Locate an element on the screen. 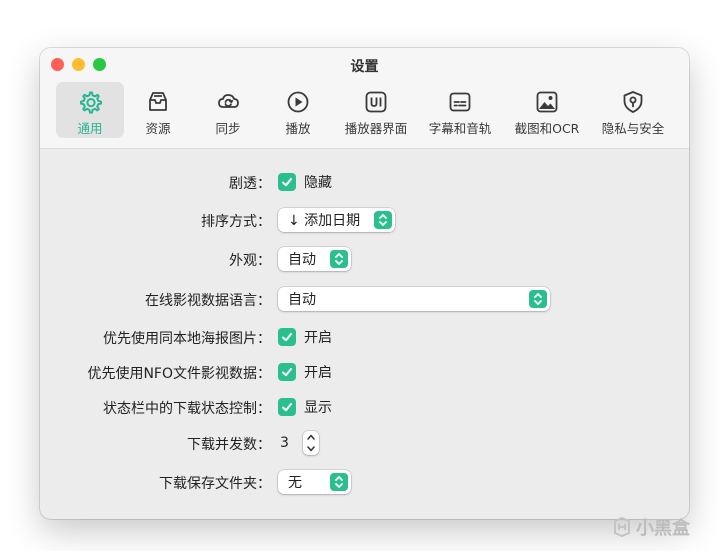 This screenshot has height=551, width=720. subtitles-icon is located at coordinates (460, 102).